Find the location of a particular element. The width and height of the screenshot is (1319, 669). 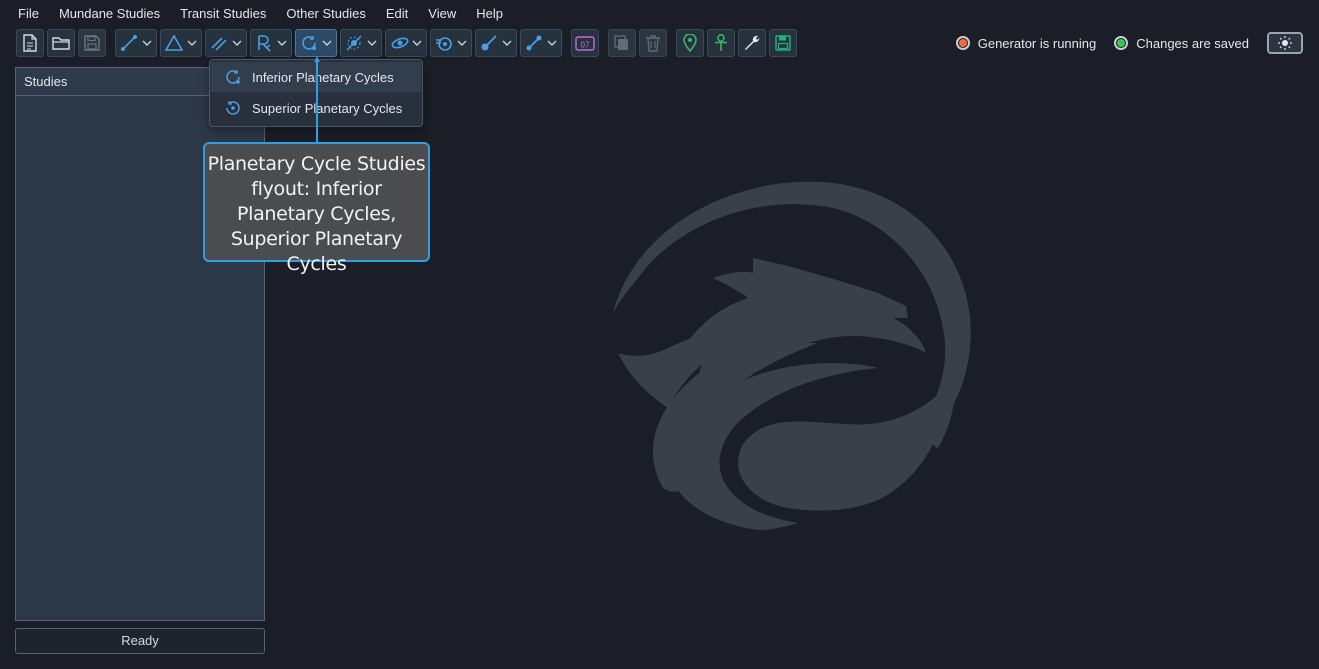

theme-toggle-button is located at coordinates (1285, 43).